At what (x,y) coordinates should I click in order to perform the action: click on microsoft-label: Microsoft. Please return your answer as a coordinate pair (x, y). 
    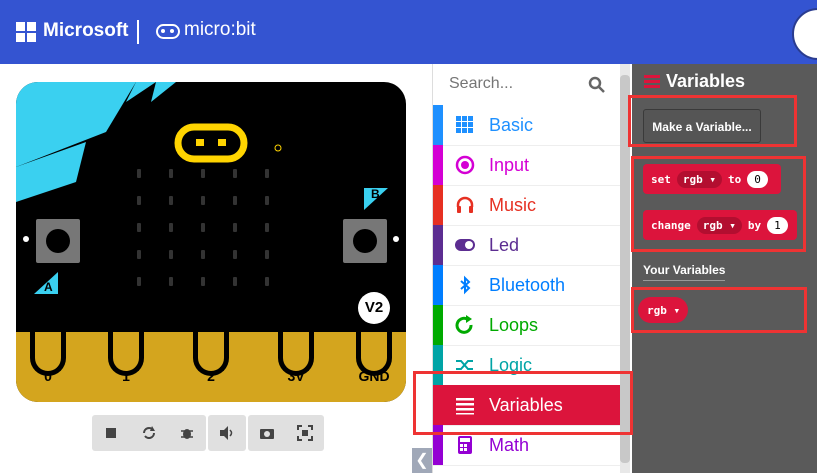
    Looking at the image, I should click on (86, 30).